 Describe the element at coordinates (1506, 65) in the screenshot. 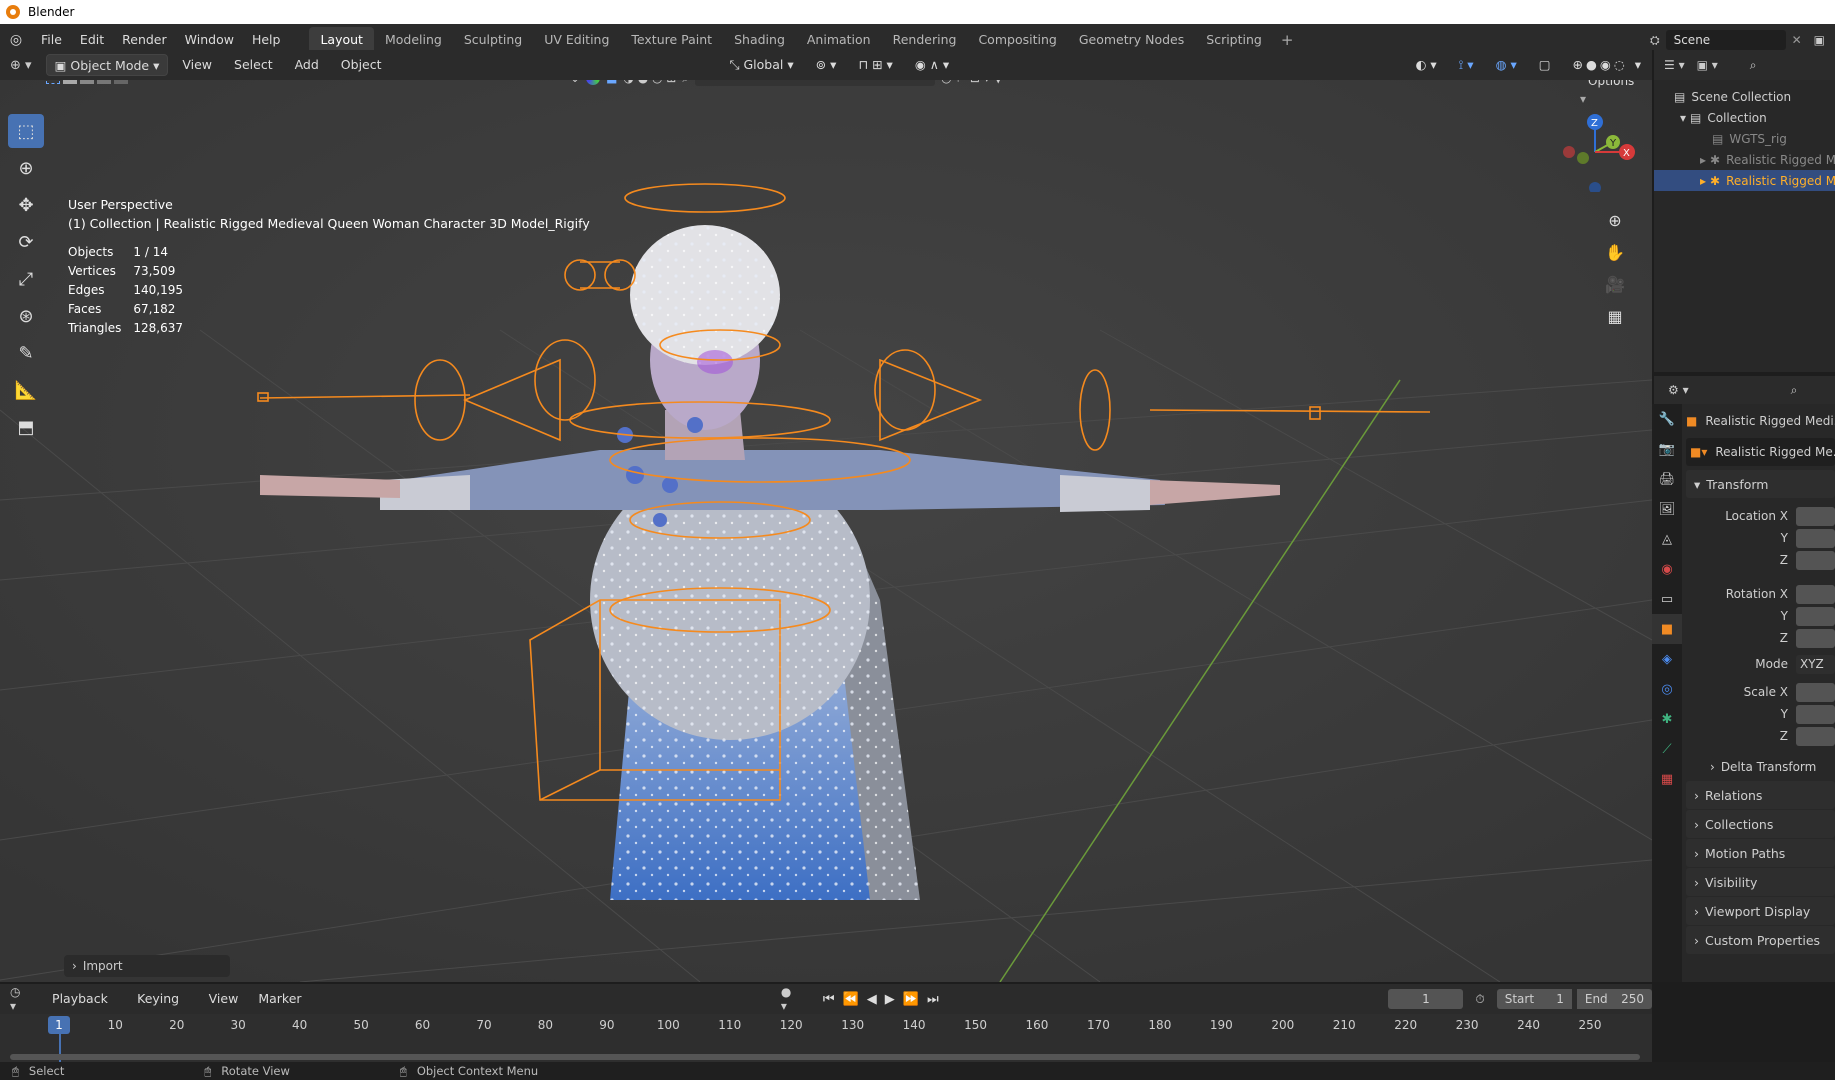

I see `overlays-toggle-icon: ◍ ▾` at that location.